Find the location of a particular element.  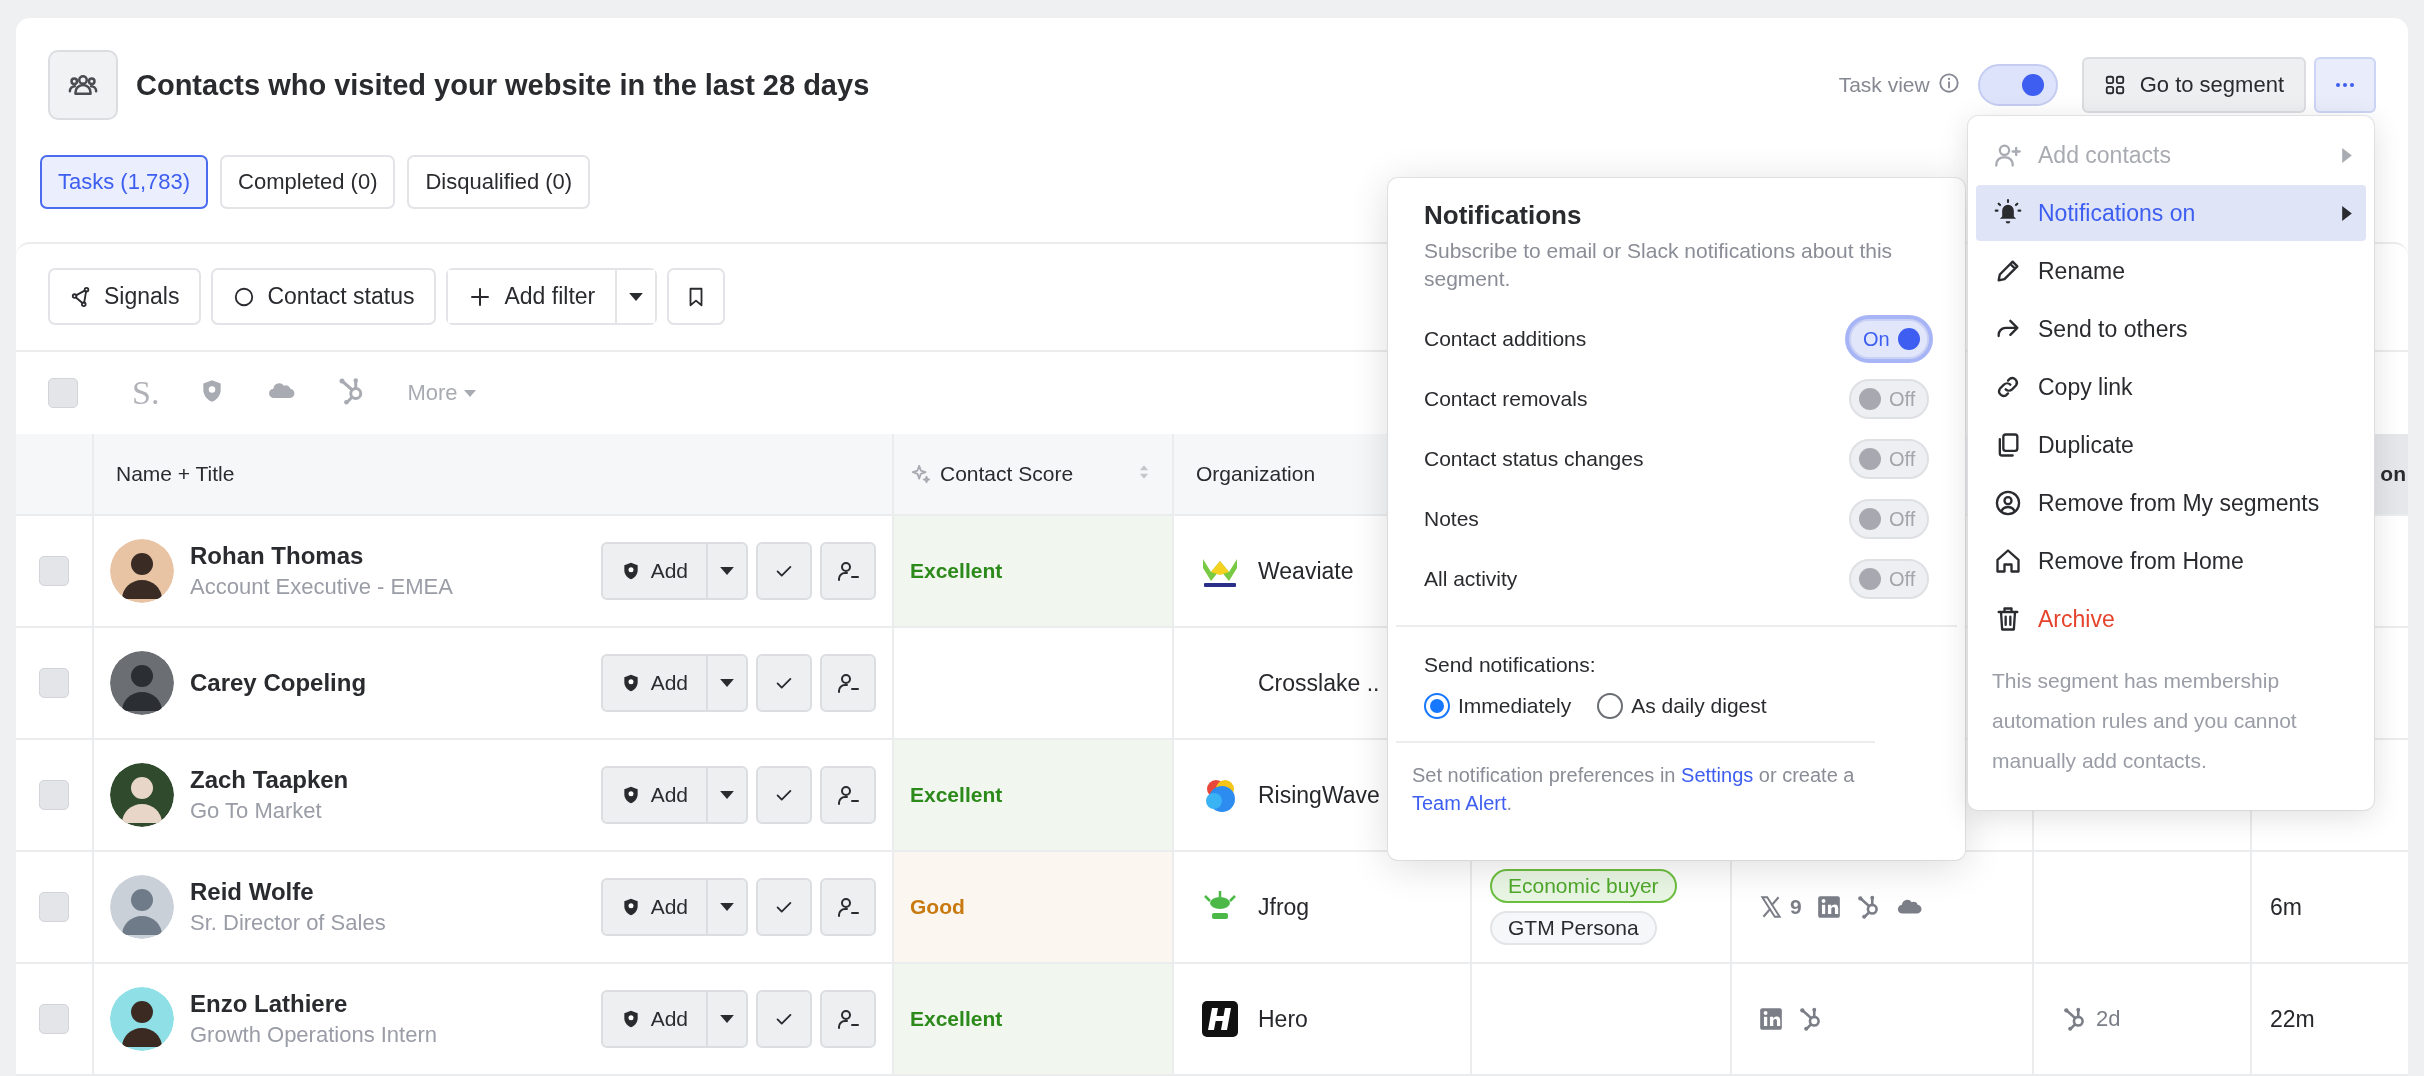

info-icon is located at coordinates (1948, 83).